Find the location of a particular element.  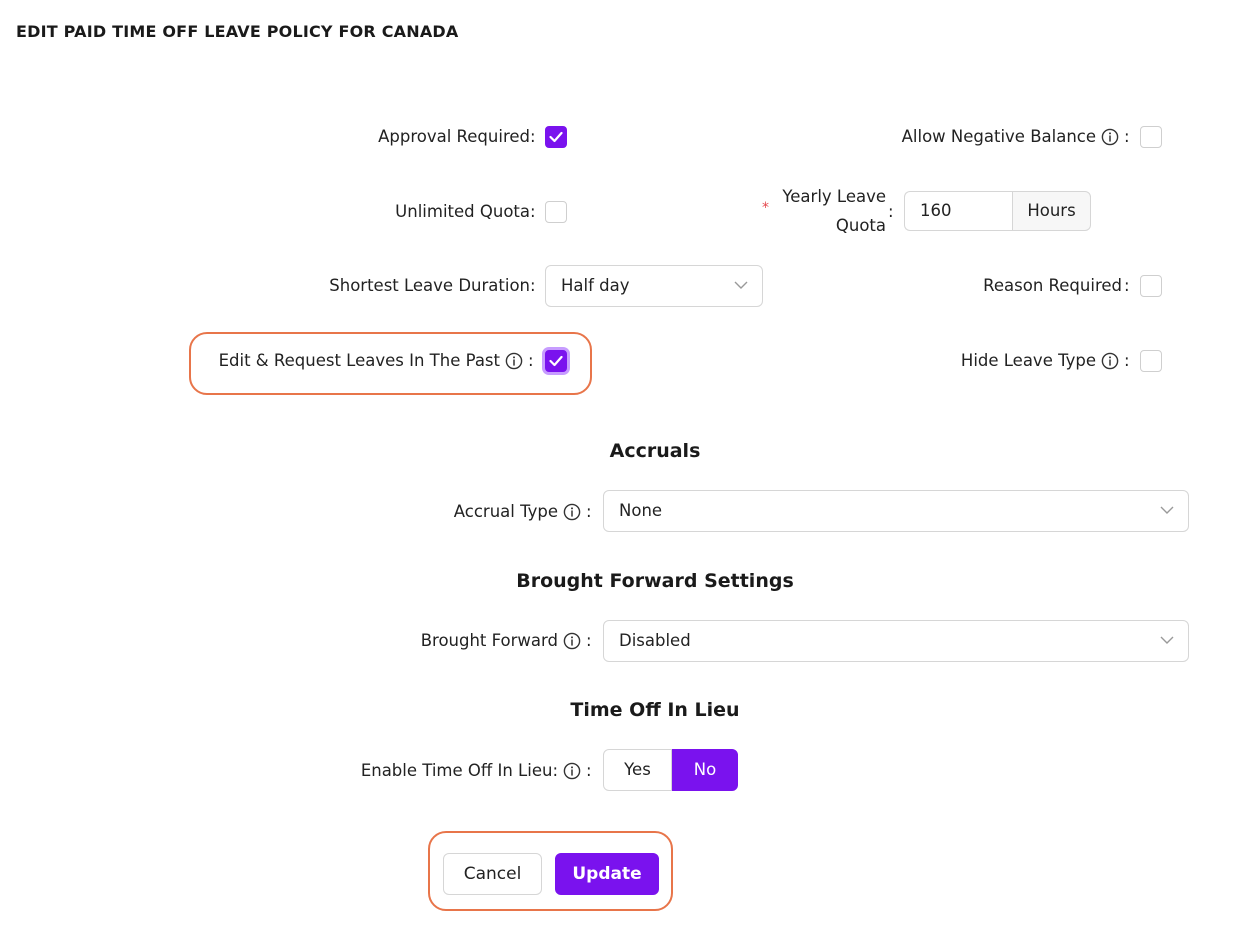

allow-negative-balance-checkbox is located at coordinates (1151, 137).